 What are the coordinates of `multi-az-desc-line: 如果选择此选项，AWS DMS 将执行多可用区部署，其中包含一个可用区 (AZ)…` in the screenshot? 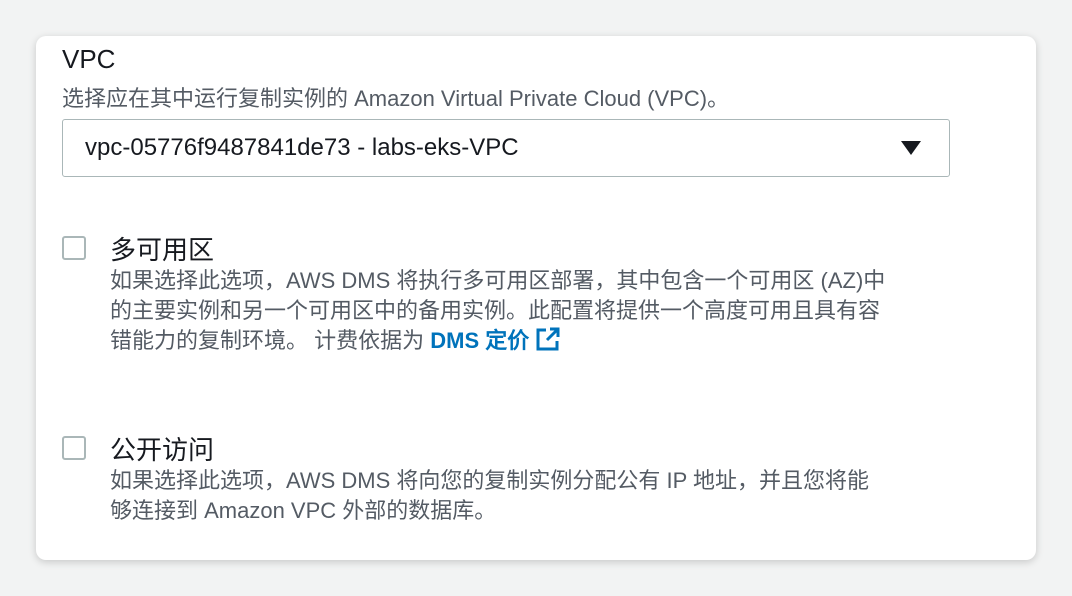 It's located at (498, 280).